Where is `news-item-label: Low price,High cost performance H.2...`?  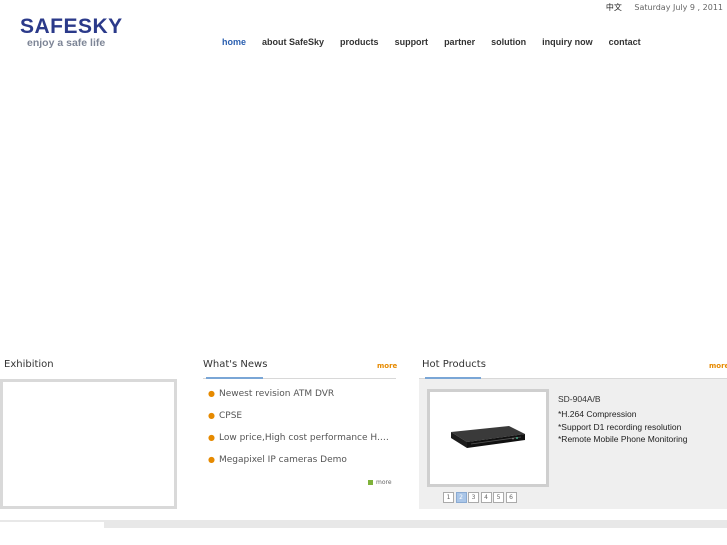 news-item-label: Low price,High cost performance H.2... is located at coordinates (306, 438).